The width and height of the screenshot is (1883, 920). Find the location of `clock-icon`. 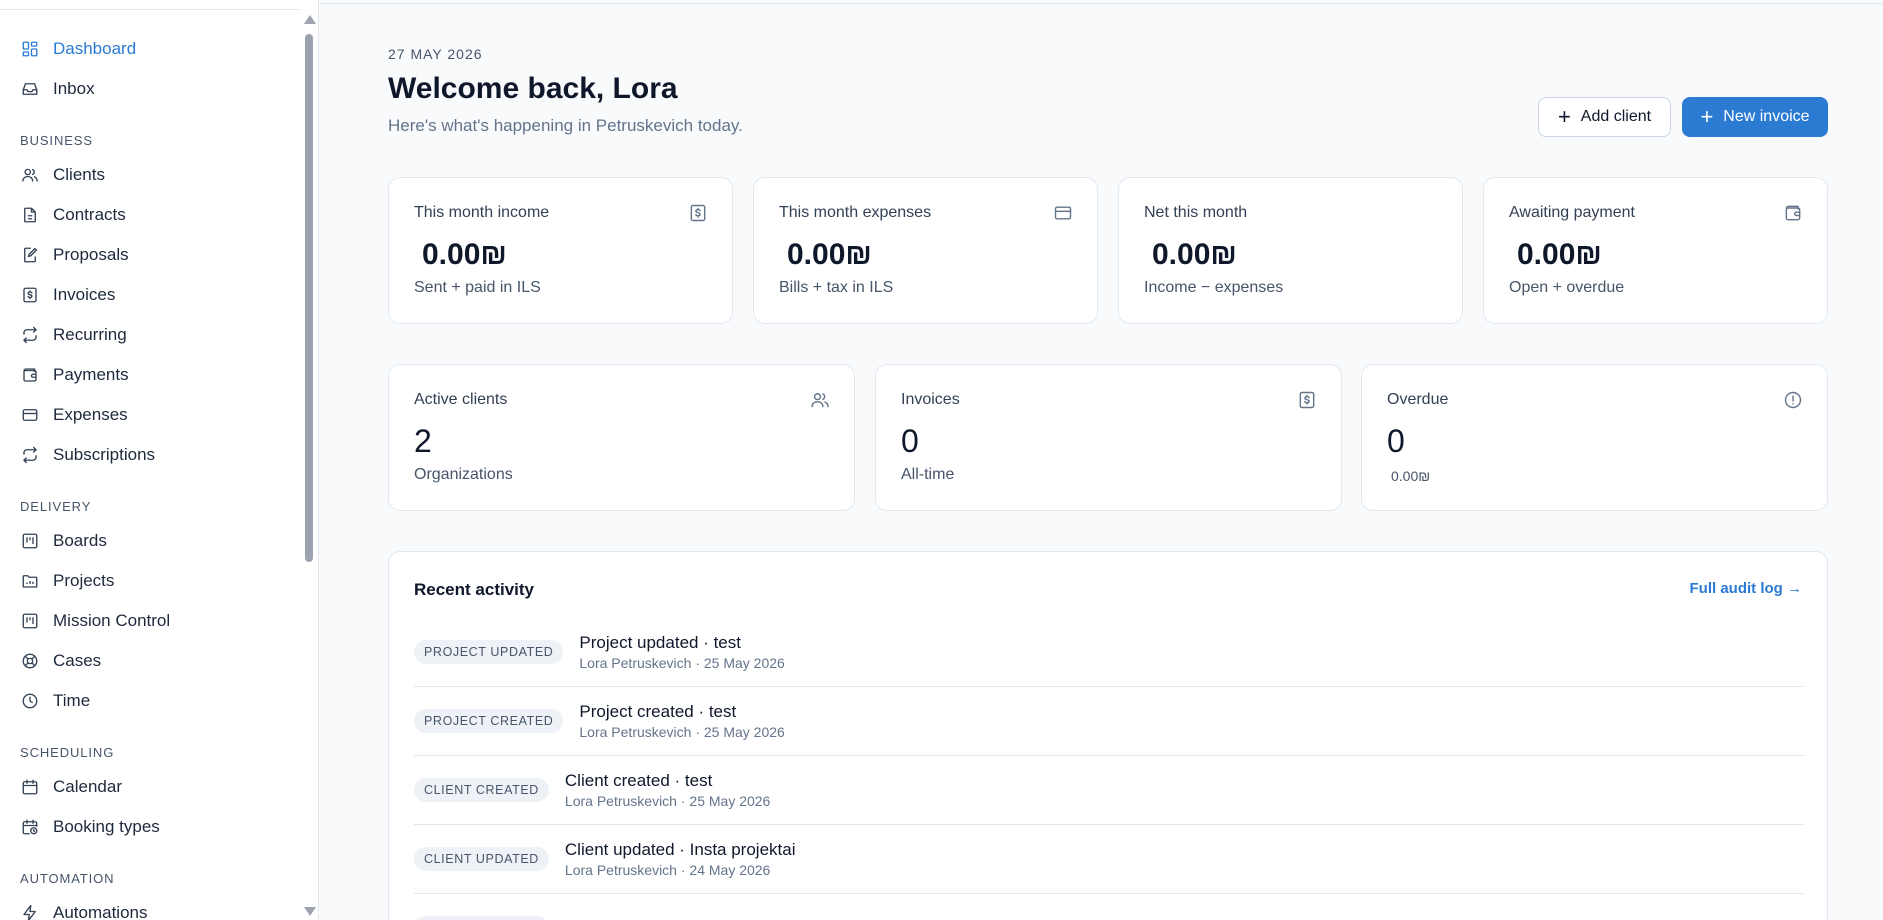

clock-icon is located at coordinates (30, 701).